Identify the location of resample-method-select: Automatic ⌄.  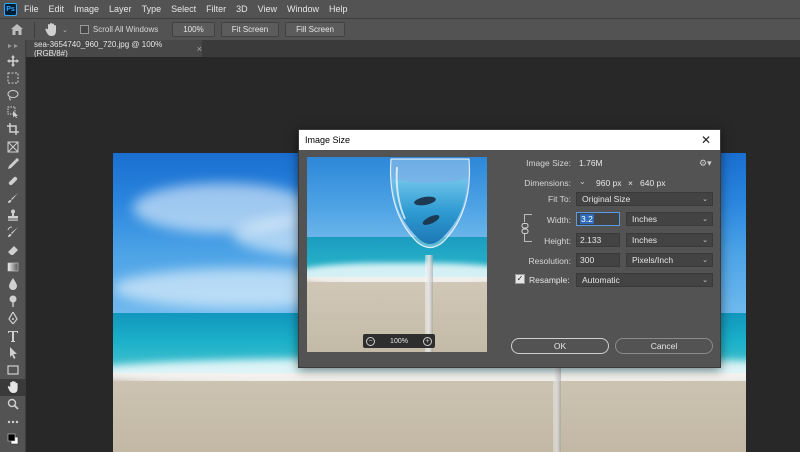
(644, 280).